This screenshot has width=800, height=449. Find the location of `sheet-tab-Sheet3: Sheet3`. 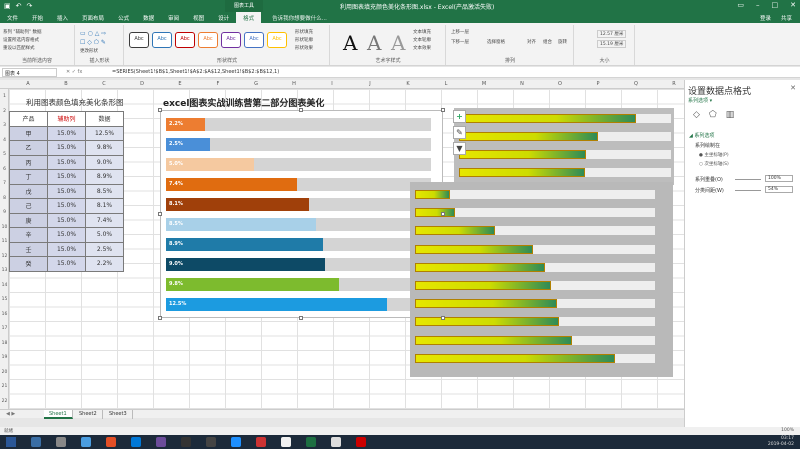

sheet-tab-Sheet3: Sheet3 is located at coordinates (118, 414).